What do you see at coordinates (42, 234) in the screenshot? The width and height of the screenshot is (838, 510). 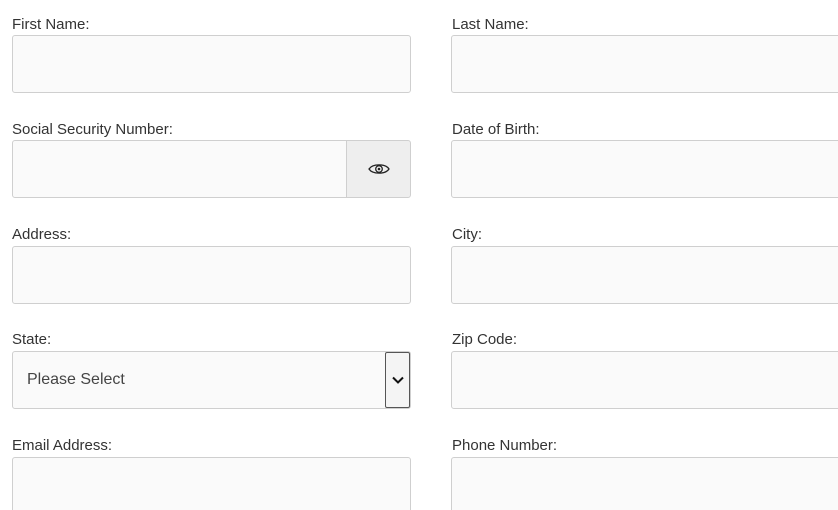 I see `address-label: Address:` at bounding box center [42, 234].